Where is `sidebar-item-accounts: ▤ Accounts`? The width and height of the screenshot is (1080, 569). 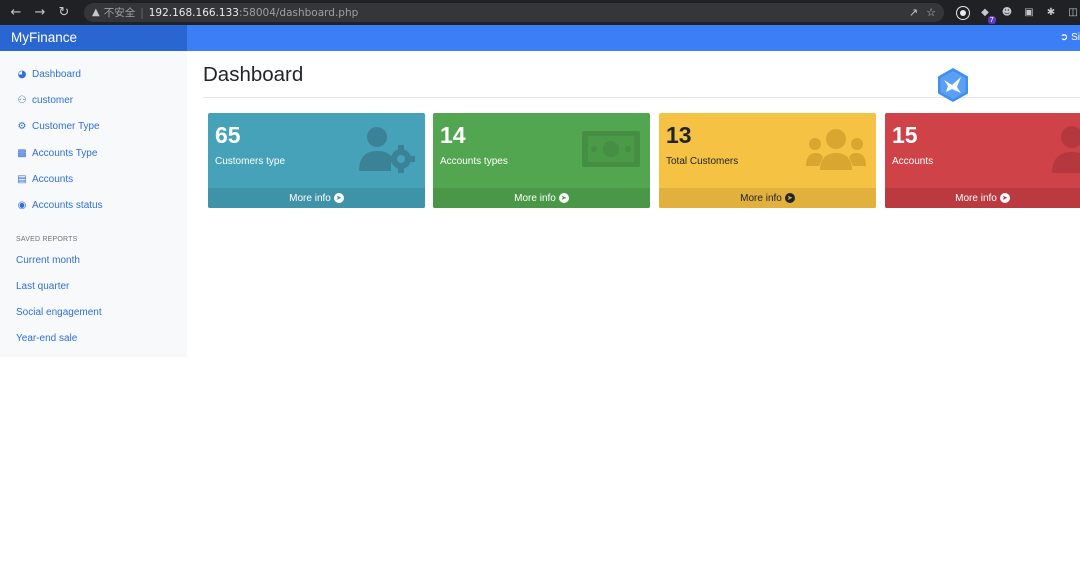
sidebar-item-accounts: ▤ Accounts is located at coordinates (44, 179).